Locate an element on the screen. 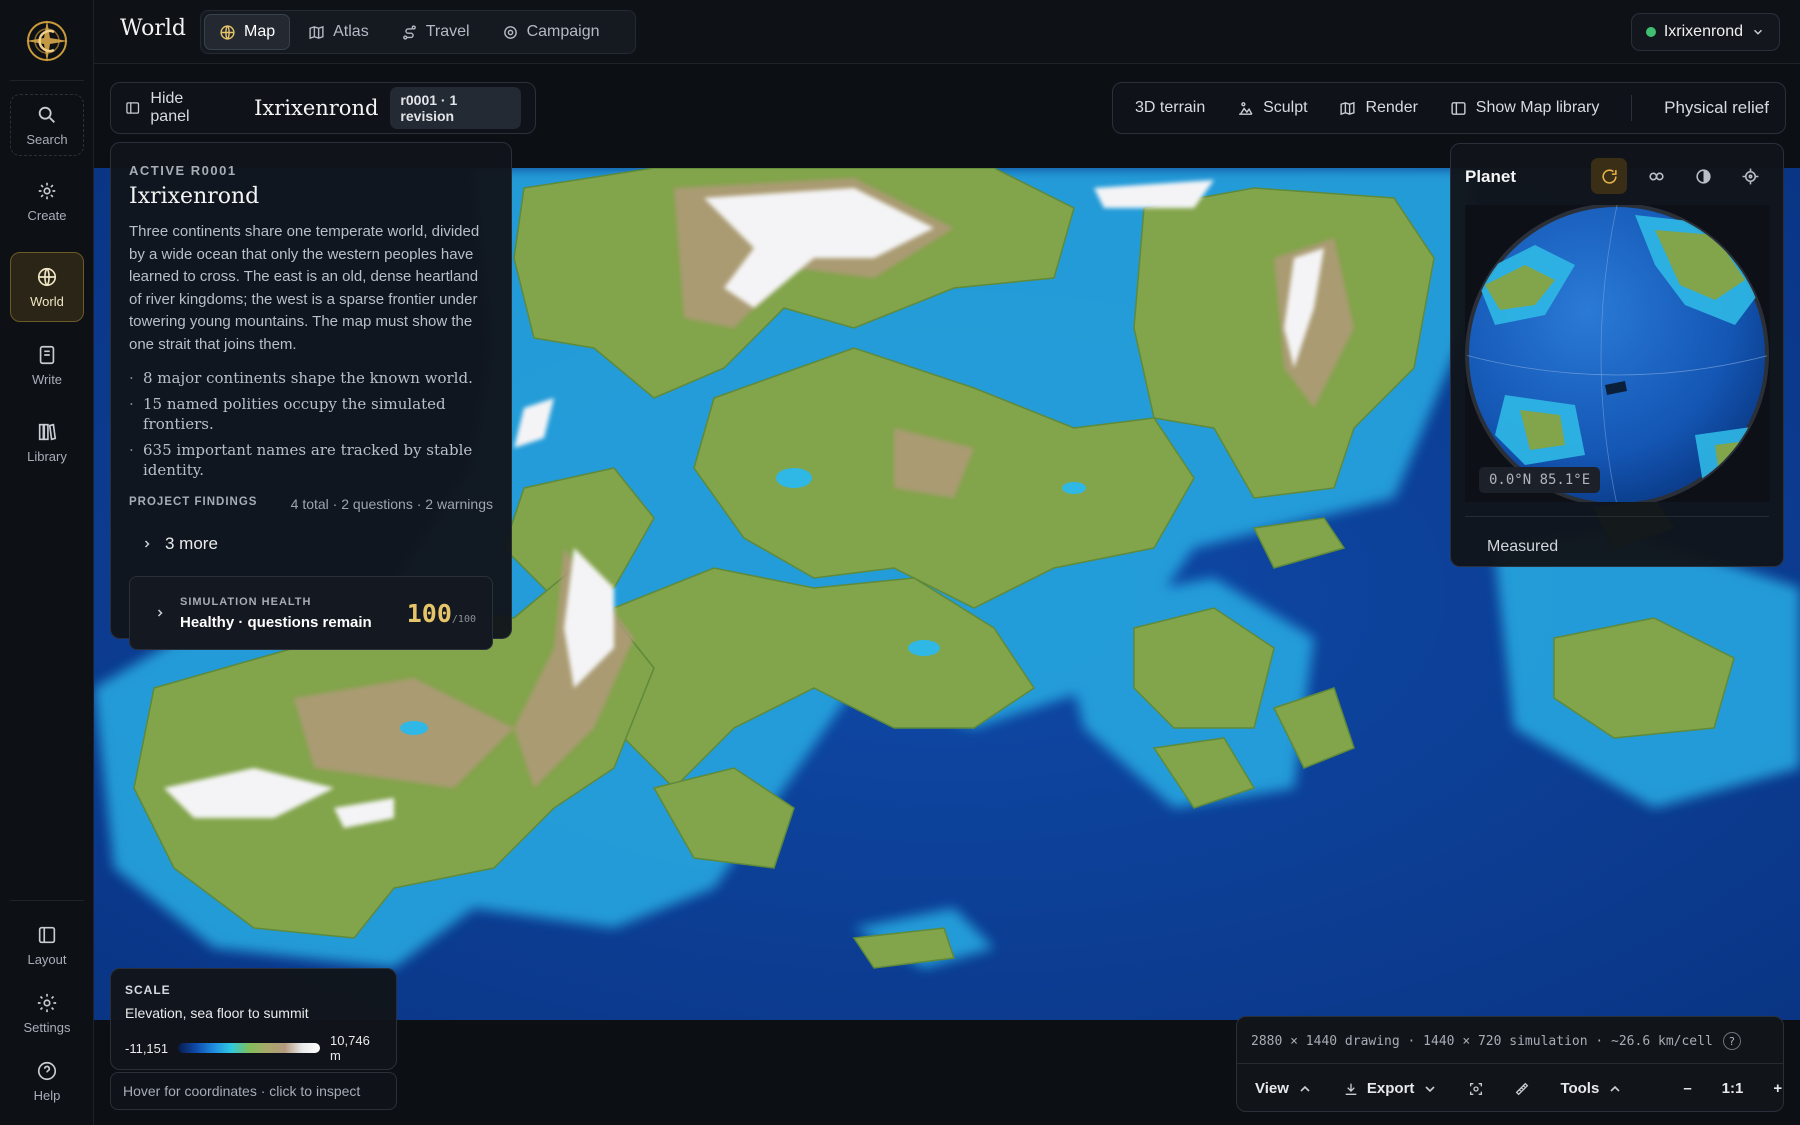 The image size is (1800, 1125). sidebar-item-library: Library is located at coordinates (47, 442).